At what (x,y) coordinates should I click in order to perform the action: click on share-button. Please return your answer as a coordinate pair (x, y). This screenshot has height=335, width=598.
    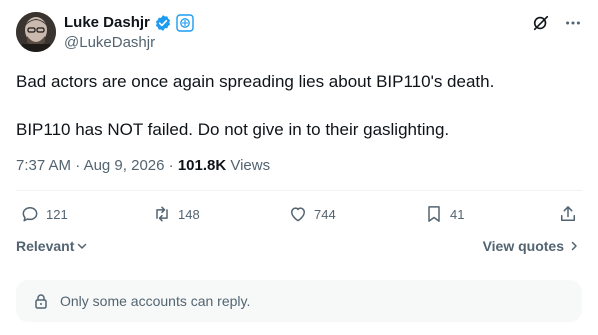
    Looking at the image, I should click on (568, 214).